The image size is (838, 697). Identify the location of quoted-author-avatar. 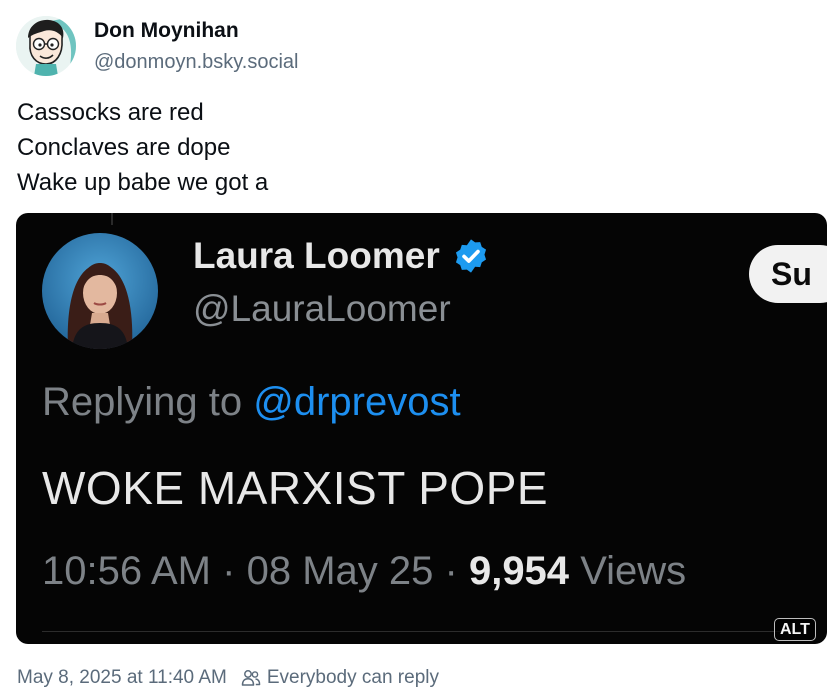
(100, 291).